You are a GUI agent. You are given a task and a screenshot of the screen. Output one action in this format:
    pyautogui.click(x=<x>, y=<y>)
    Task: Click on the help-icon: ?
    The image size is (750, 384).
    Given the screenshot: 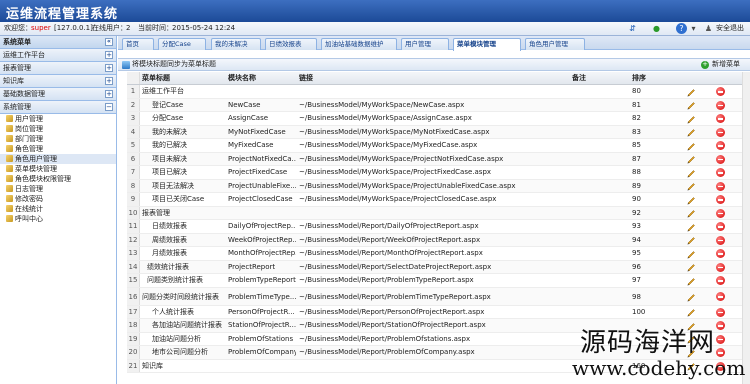 What is the action you would take?
    pyautogui.click(x=681, y=28)
    